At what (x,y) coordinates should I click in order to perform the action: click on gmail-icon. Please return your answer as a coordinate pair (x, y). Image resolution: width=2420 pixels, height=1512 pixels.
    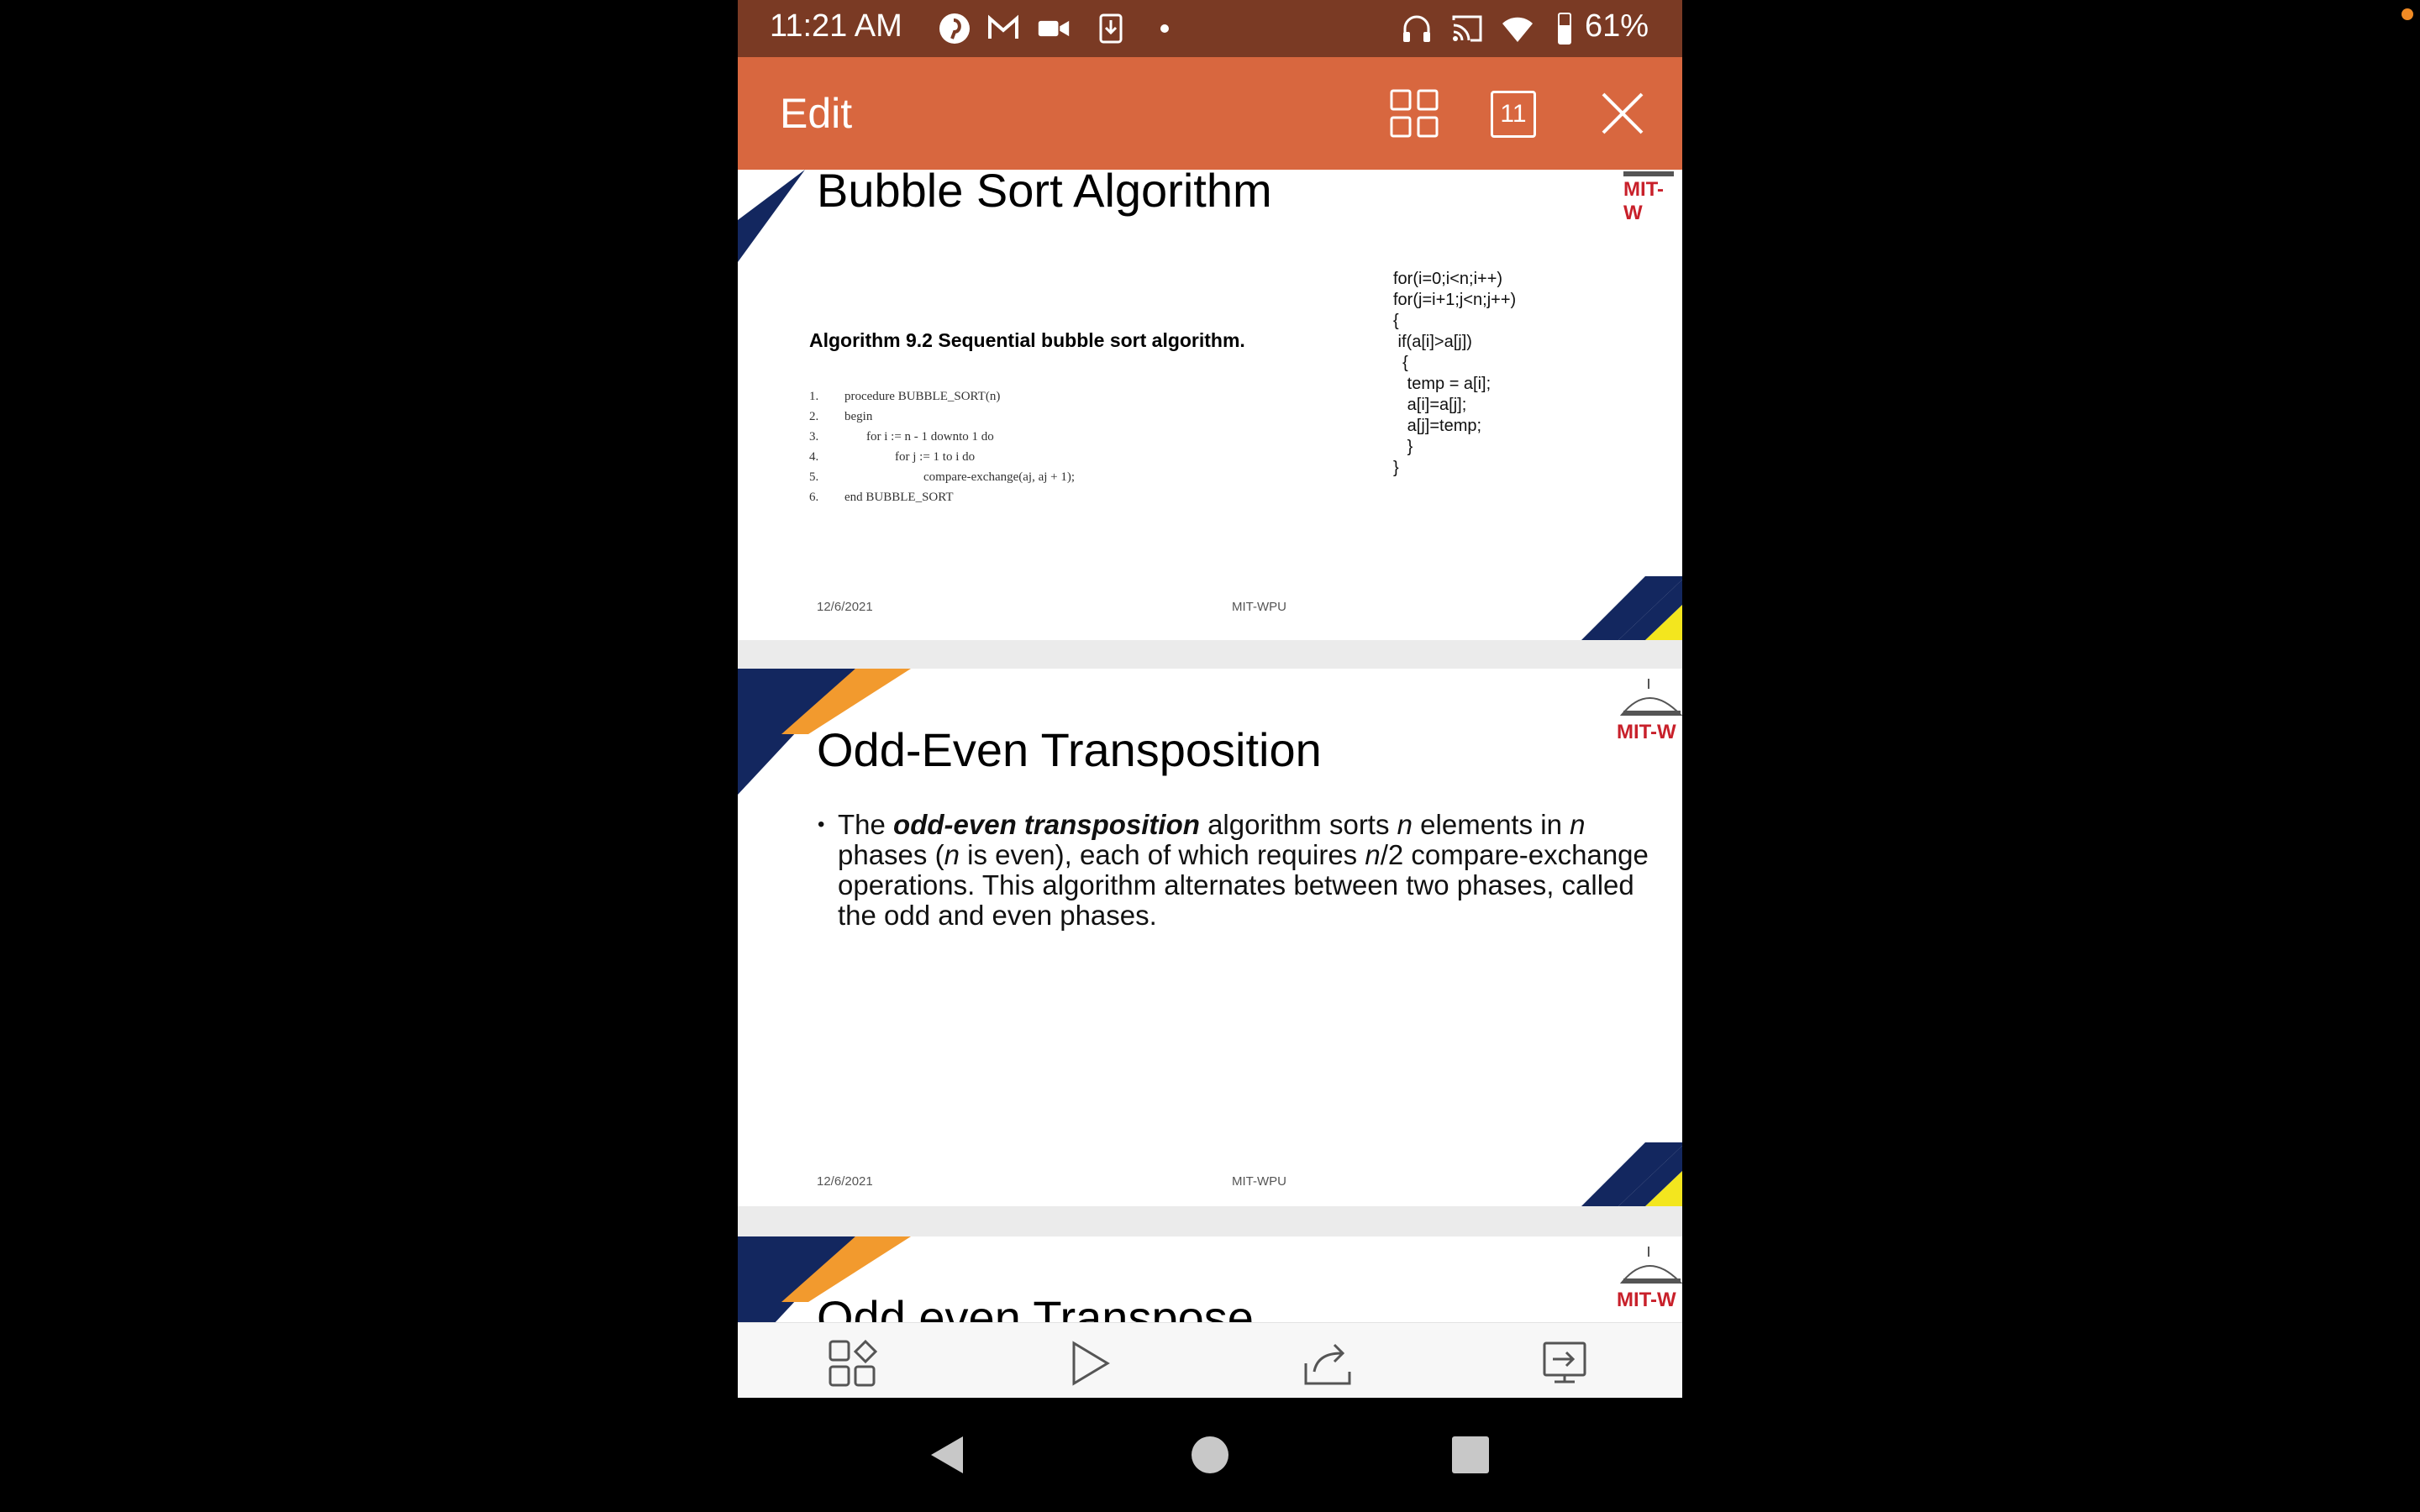
    Looking at the image, I should click on (1003, 26).